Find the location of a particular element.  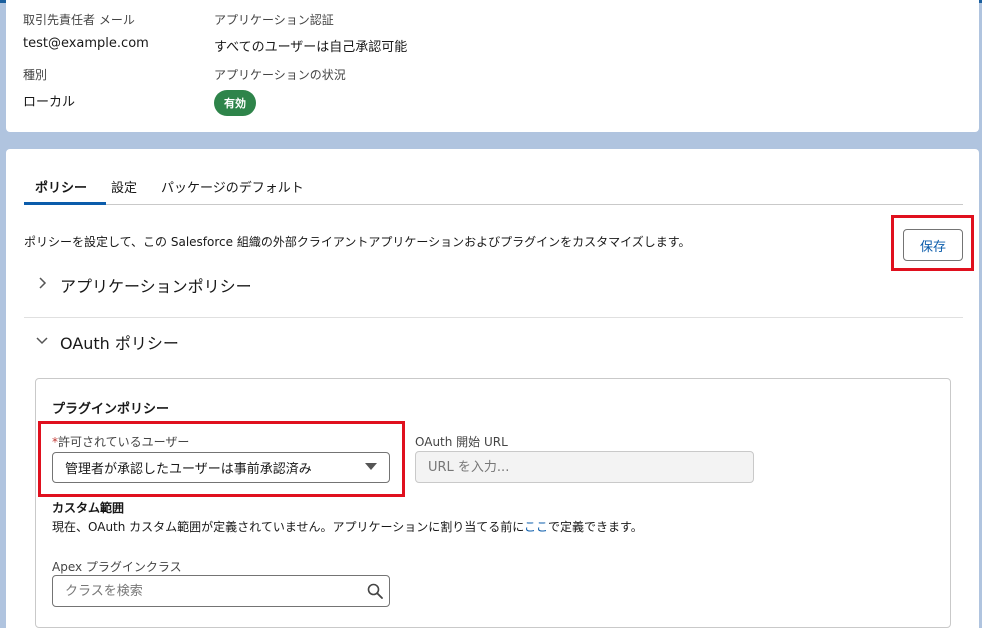

custom-scope-link: ここ is located at coordinates (536, 527).